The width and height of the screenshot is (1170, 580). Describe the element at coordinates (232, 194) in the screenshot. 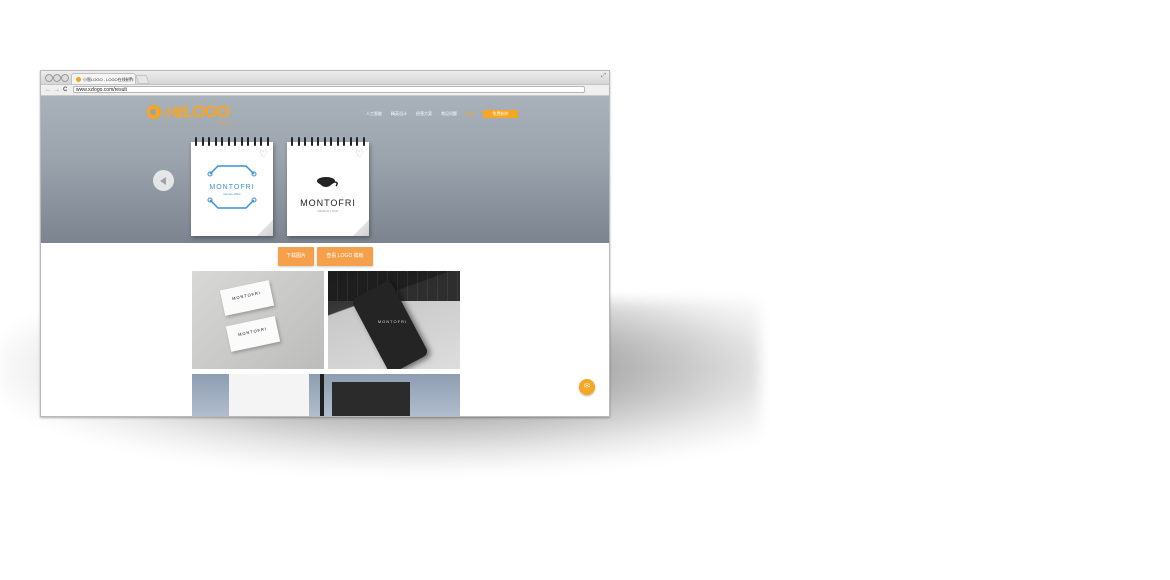

I see `card-tagline: service office` at that location.